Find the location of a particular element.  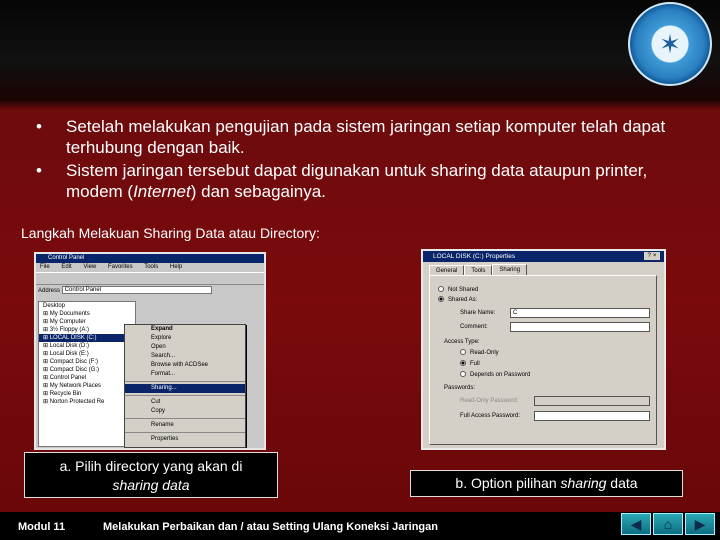

logo-emblem: ✶ is located at coordinates (670, 44).